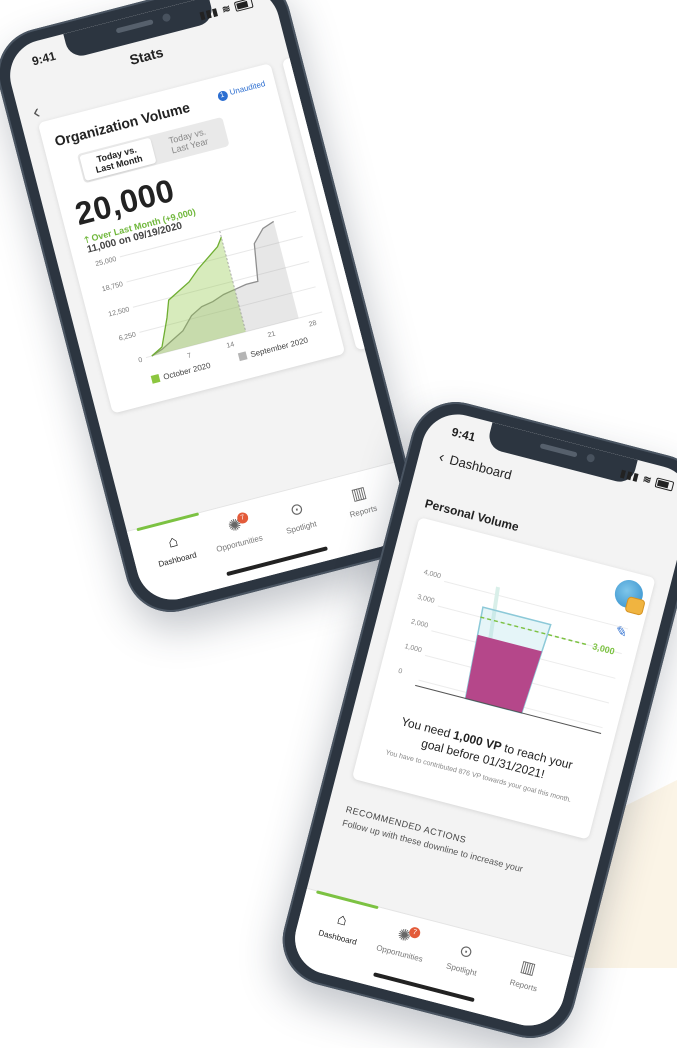 Image resolution: width=677 pixels, height=1048 pixels. Describe the element at coordinates (222, 96) in the screenshot. I see `unaudited-count: 1` at that location.